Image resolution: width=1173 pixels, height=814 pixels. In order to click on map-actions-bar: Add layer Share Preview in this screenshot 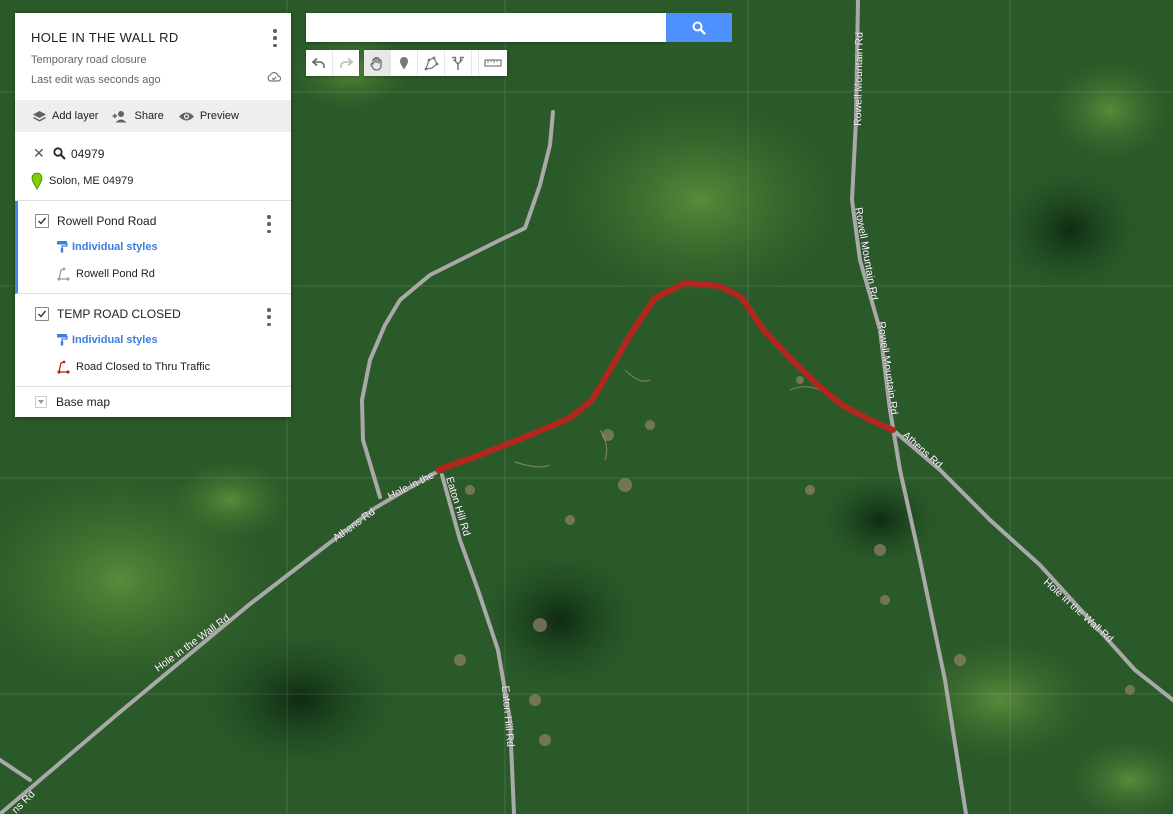, I will do `click(153, 116)`.